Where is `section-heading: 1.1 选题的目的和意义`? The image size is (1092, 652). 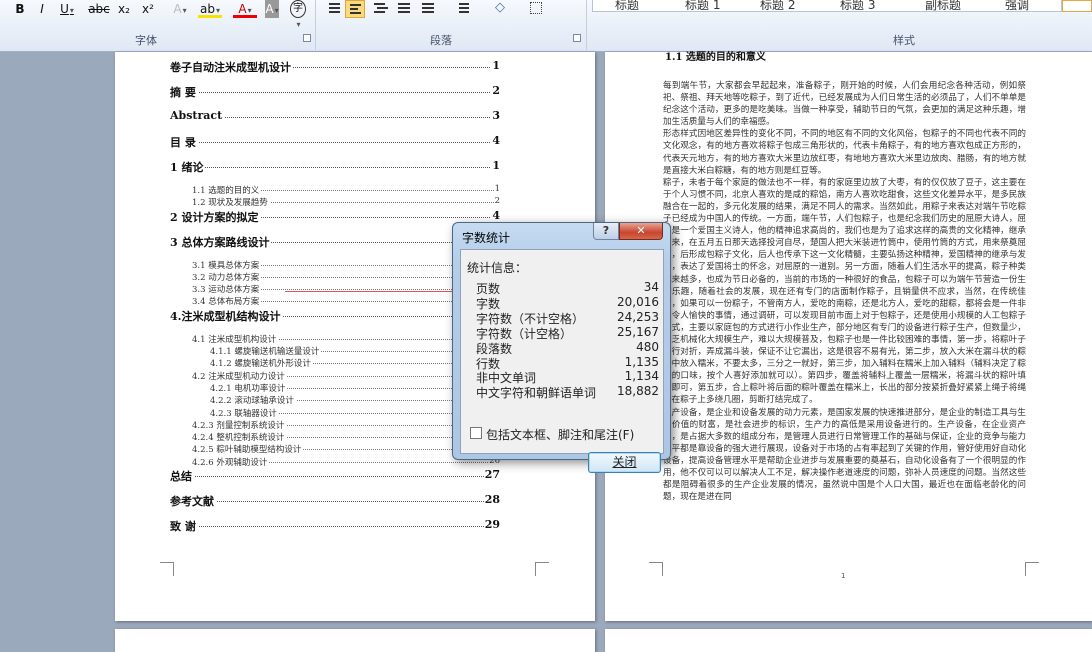
section-heading: 1.1 选题的目的和意义 is located at coordinates (715, 57).